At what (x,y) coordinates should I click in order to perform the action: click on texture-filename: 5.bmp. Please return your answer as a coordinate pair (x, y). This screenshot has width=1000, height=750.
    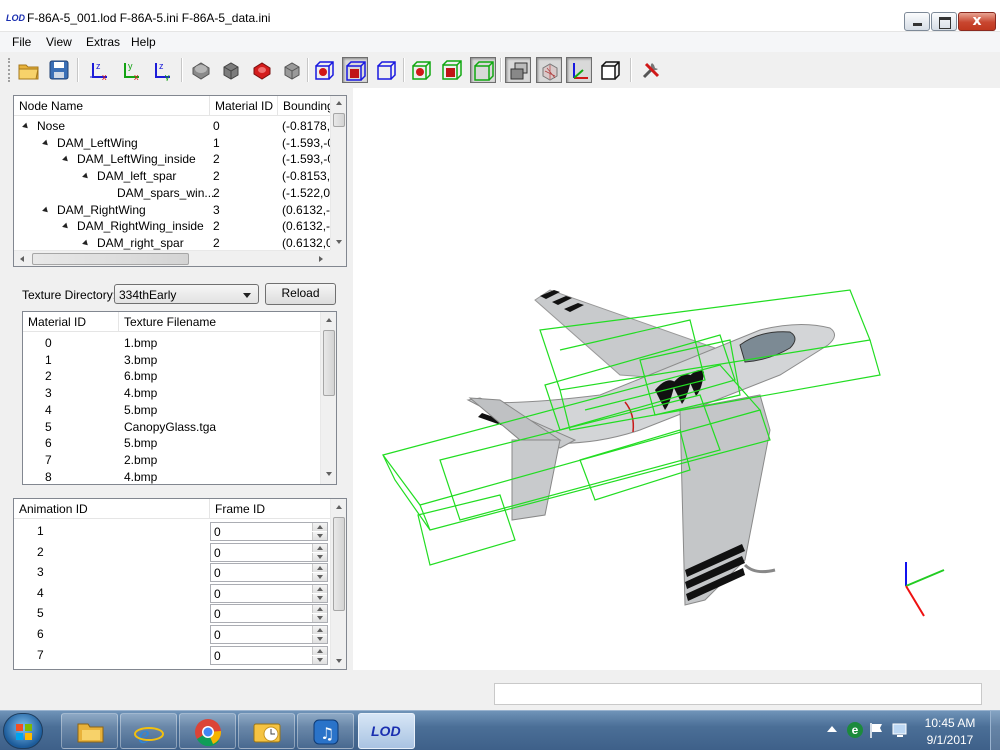
    Looking at the image, I should click on (140, 443).